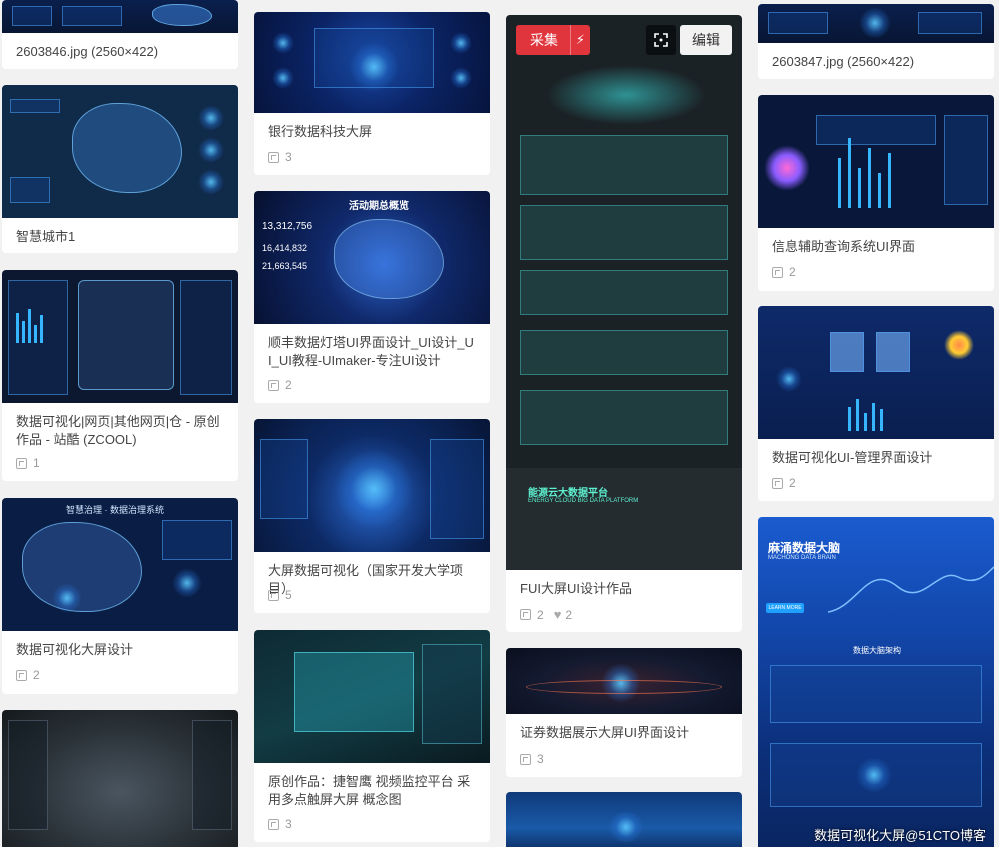  Describe the element at coordinates (580, 40) in the screenshot. I see `lightning-icon: ⚡` at that location.